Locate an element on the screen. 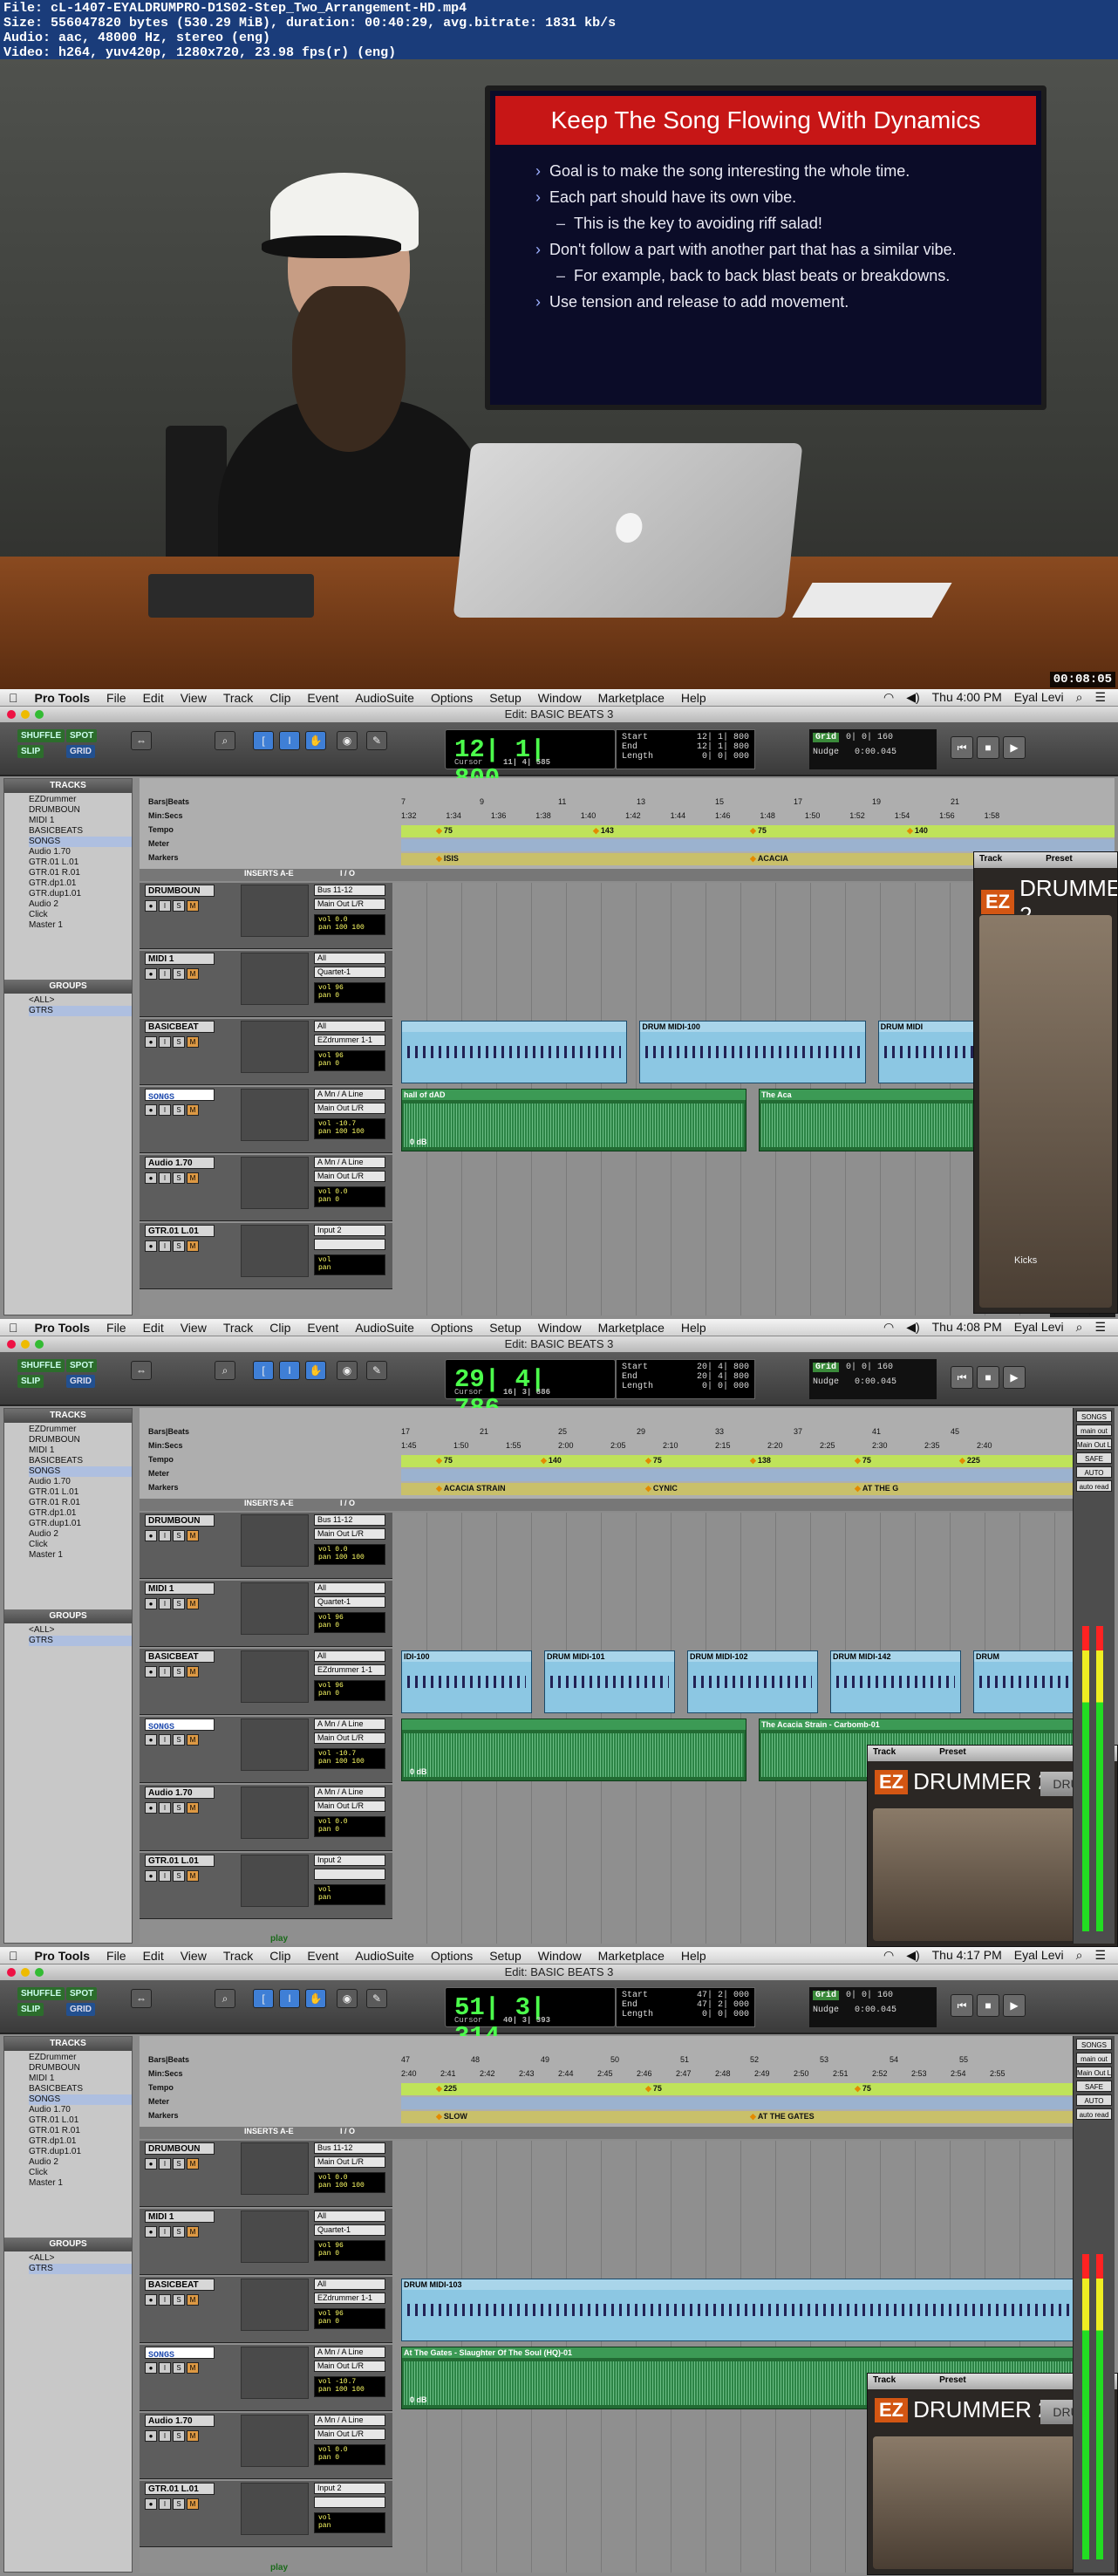 The width and height of the screenshot is (1118, 2576). menu-track: Track is located at coordinates (238, 1956).